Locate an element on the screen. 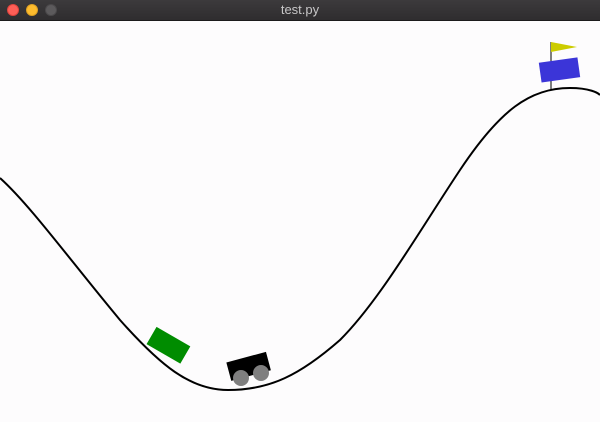 The width and height of the screenshot is (600, 422). cart-wheel-rear is located at coordinates (241, 378).